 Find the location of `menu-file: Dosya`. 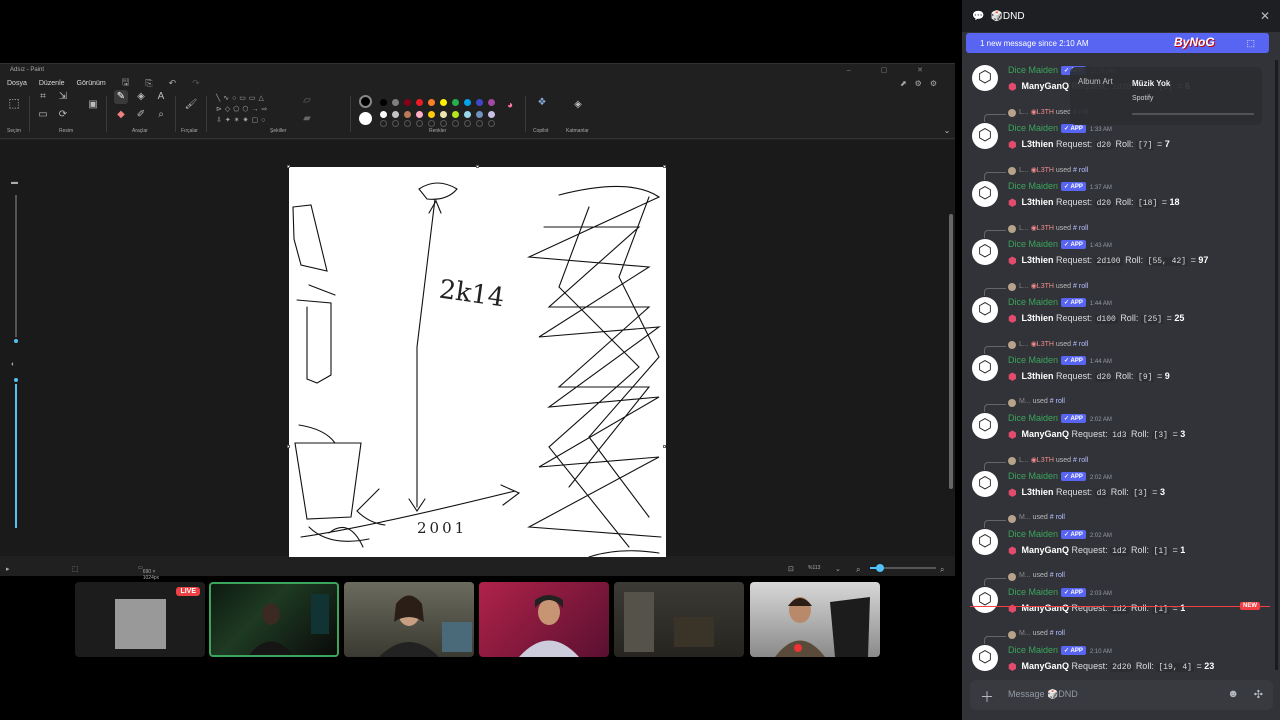

menu-file: Dosya is located at coordinates (17, 83).